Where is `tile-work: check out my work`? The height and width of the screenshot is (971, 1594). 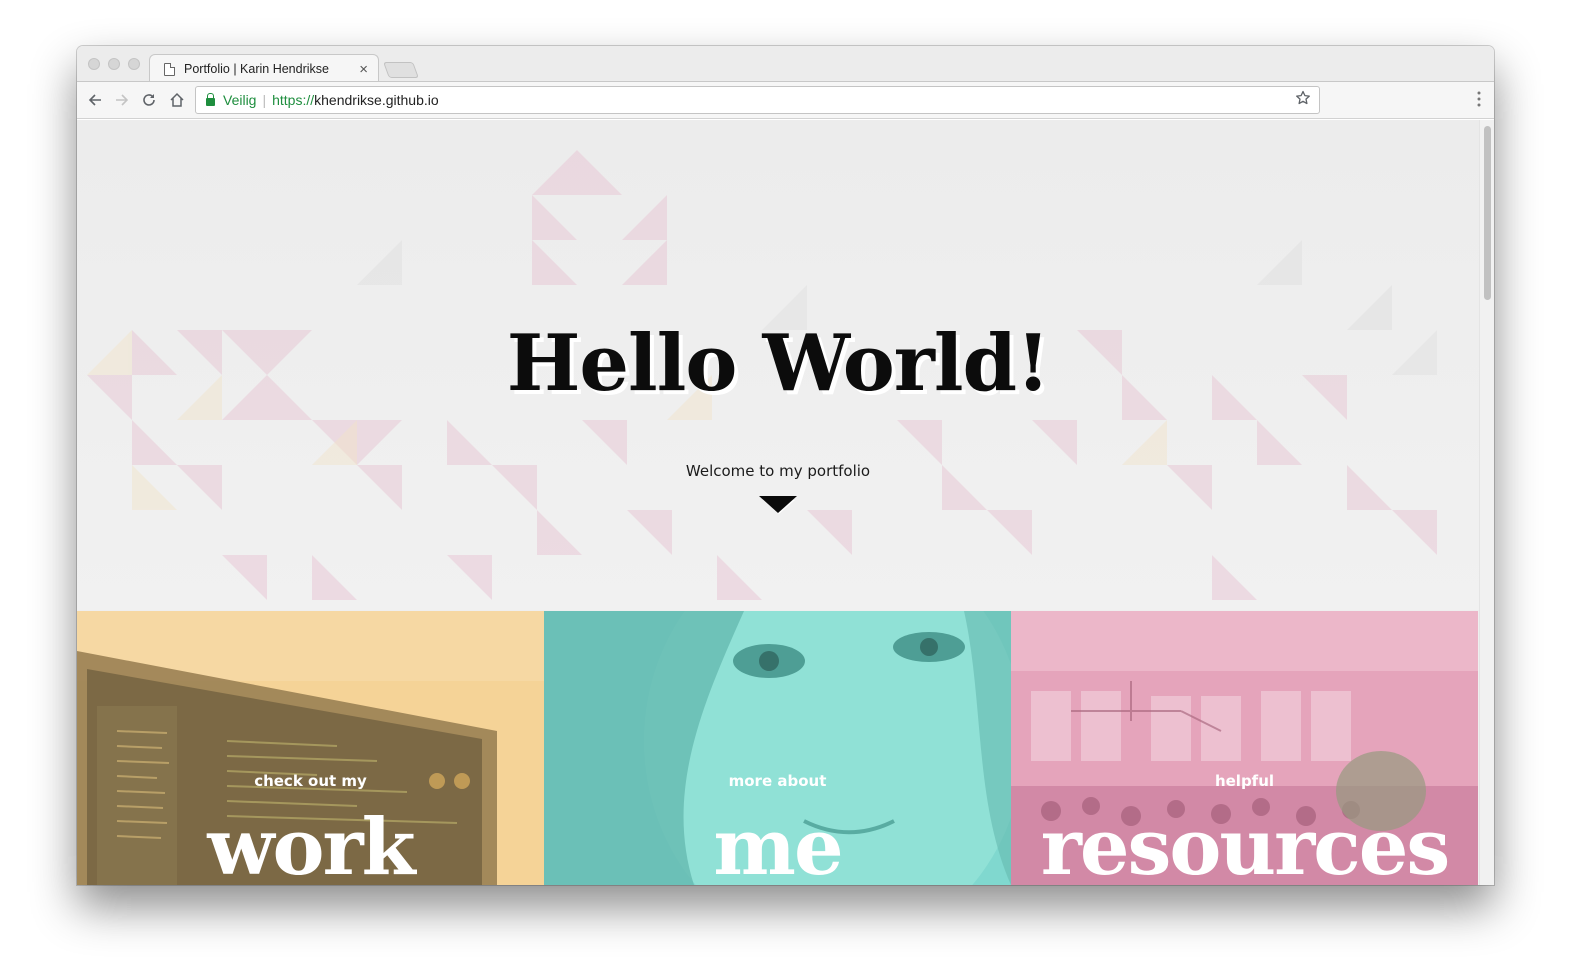
tile-work: check out my work is located at coordinates (310, 748).